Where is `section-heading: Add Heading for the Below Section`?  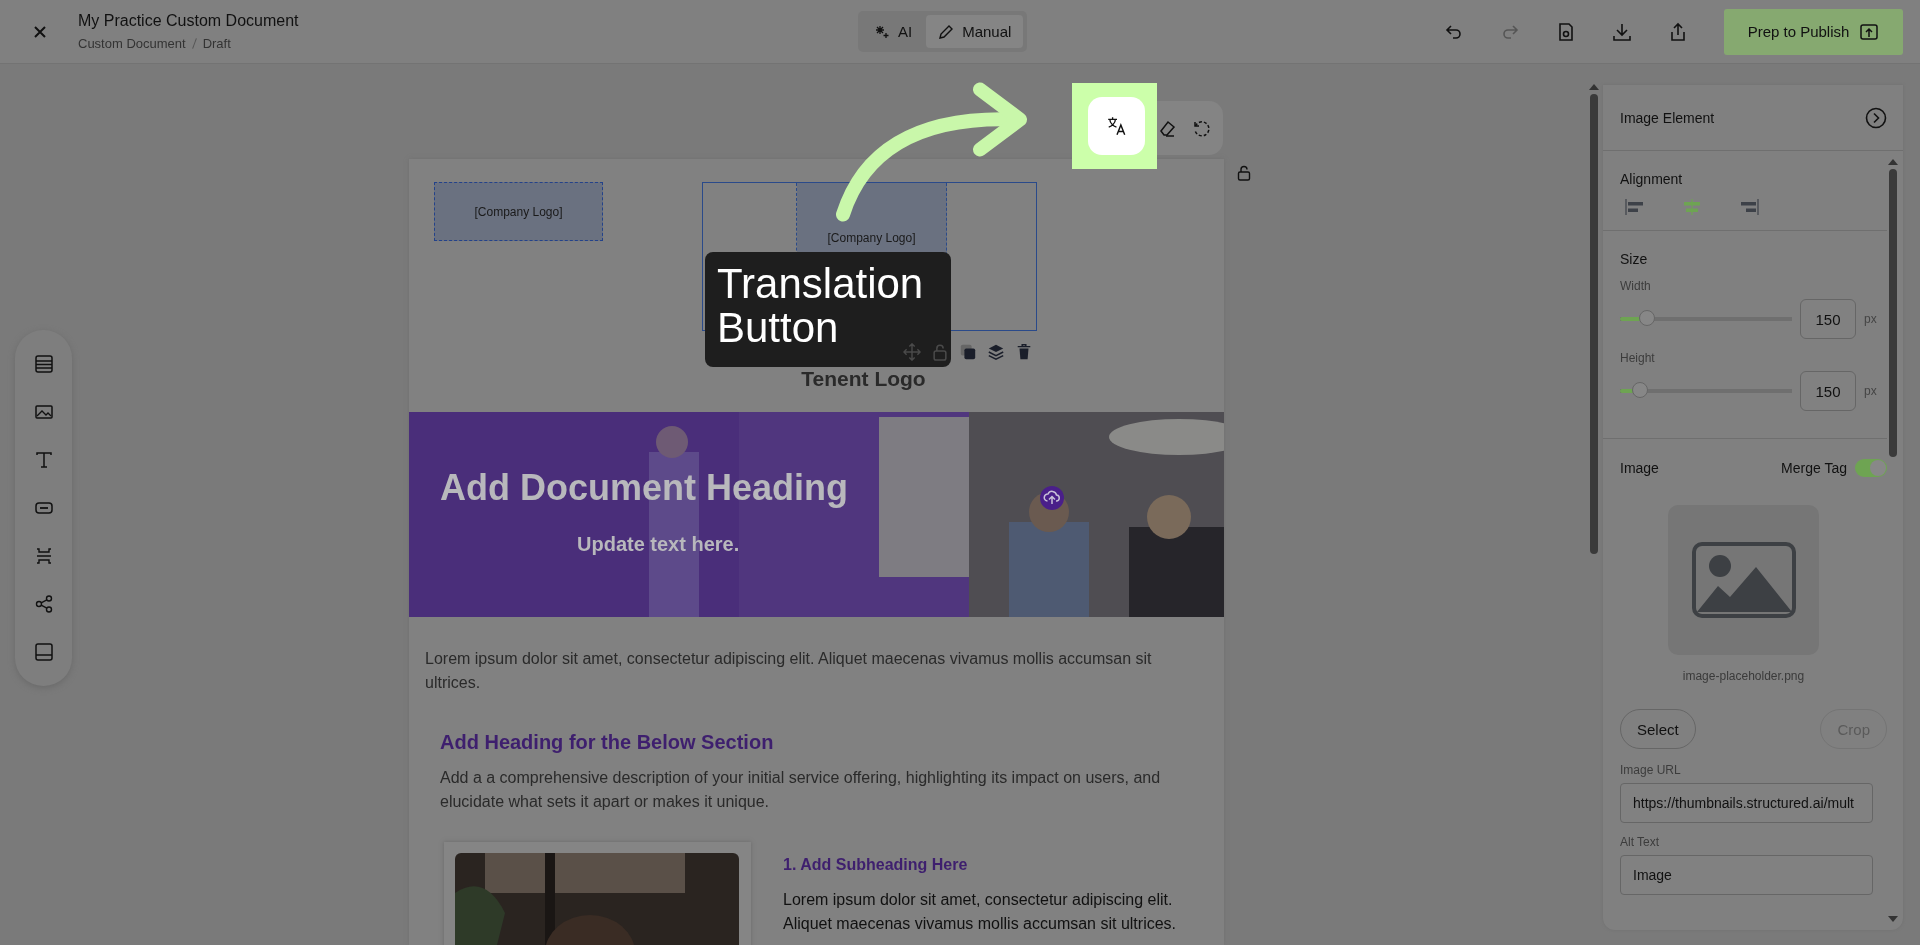
section-heading: Add Heading for the Below Section is located at coordinates (607, 742).